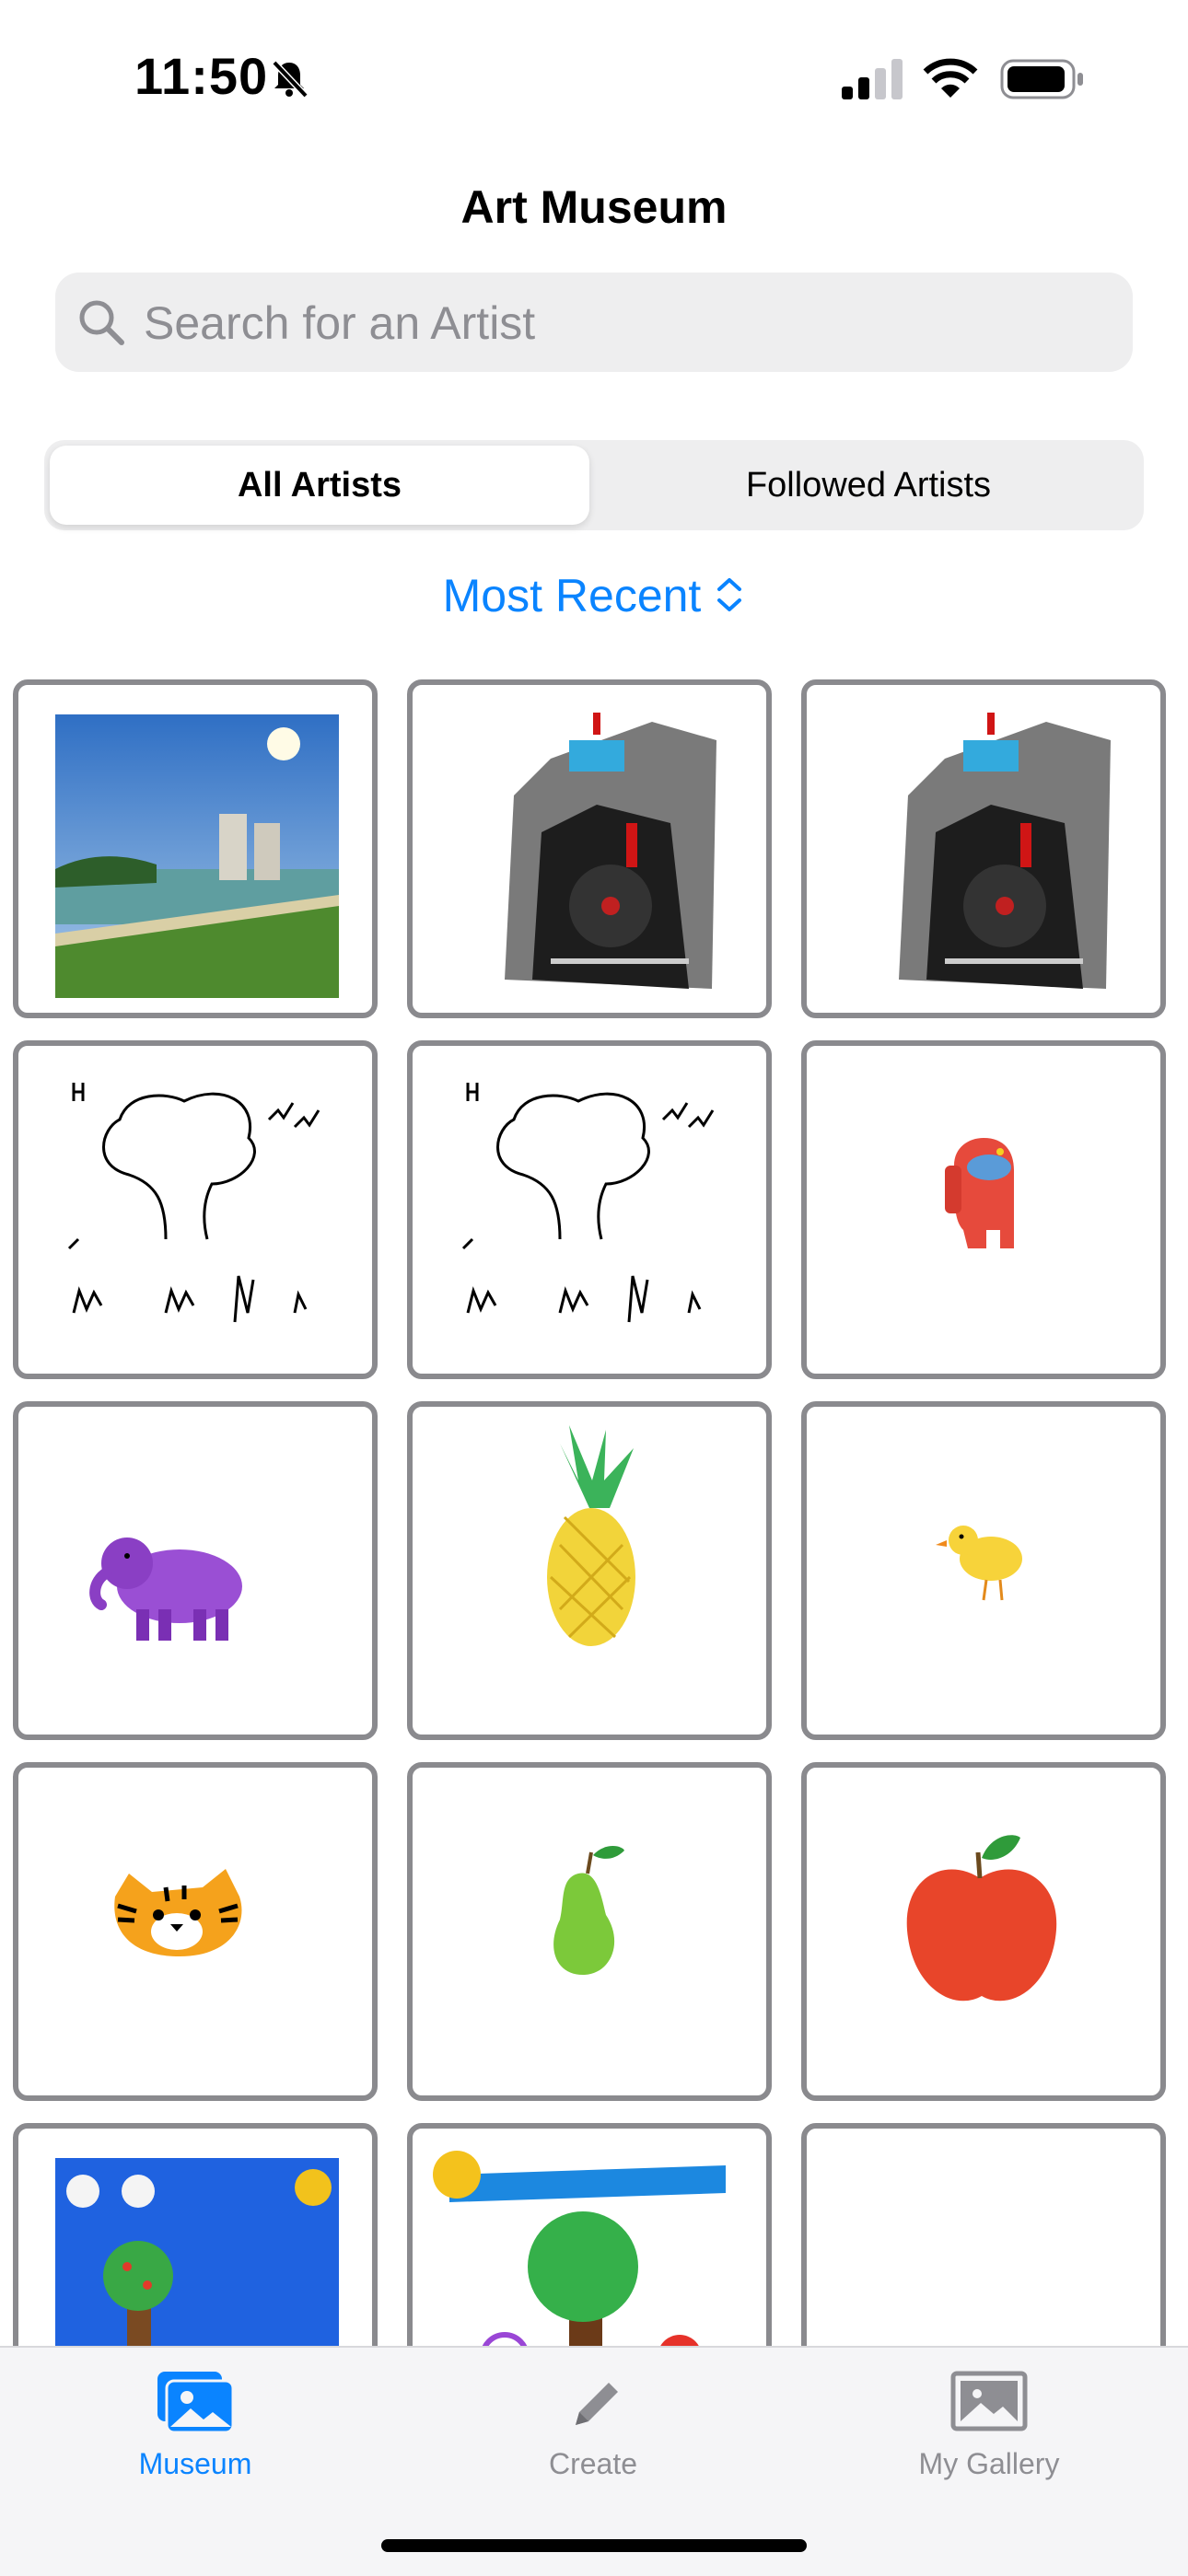 This screenshot has width=1188, height=2576. Describe the element at coordinates (588, 1910) in the screenshot. I see `green-pear-image` at that location.